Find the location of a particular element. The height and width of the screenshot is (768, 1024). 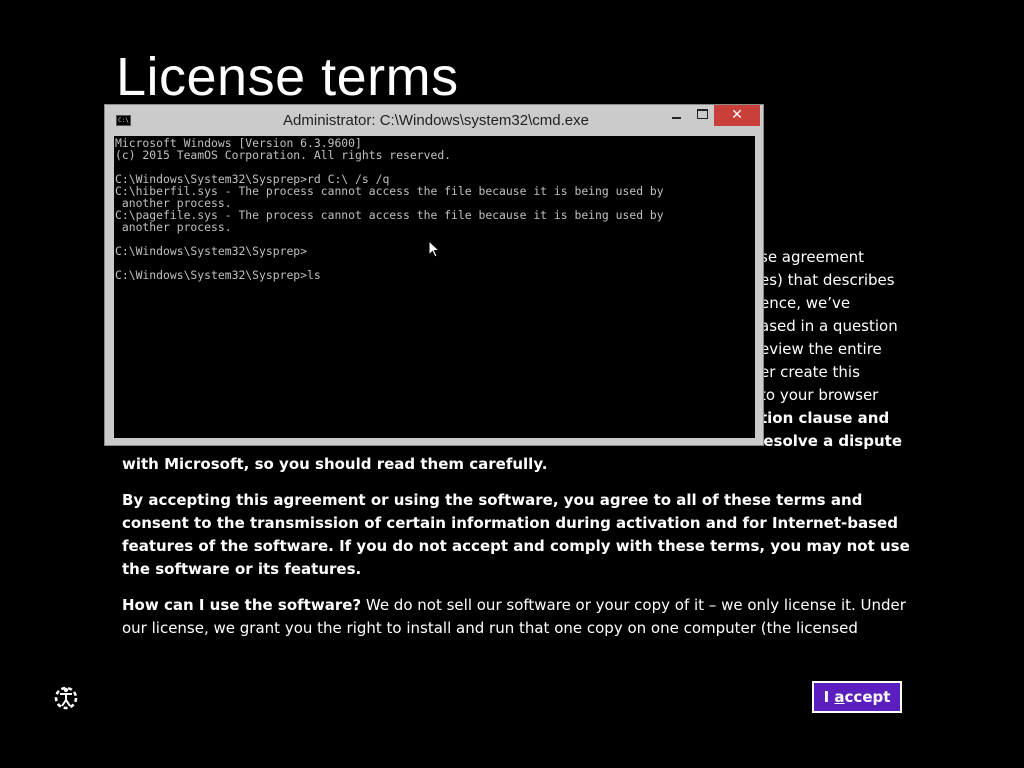

license-fragment: ence, we’ve is located at coordinates (805, 303).